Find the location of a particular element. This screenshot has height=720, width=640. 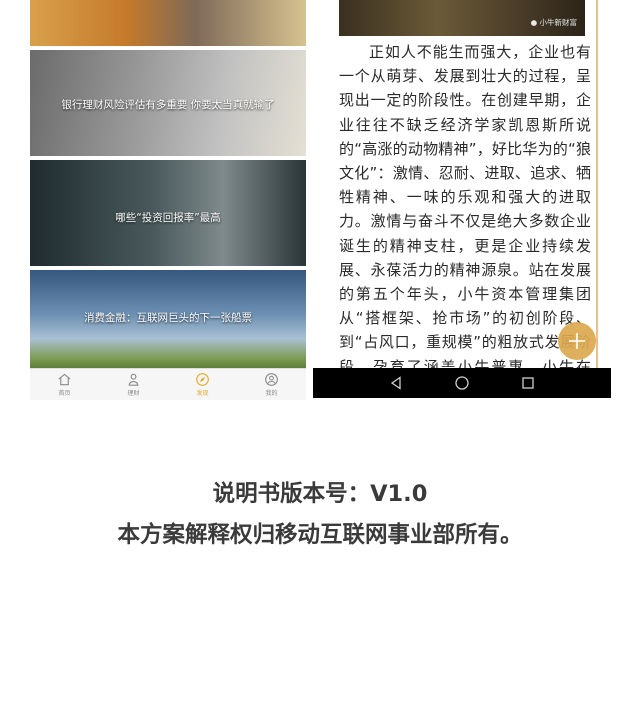

system-nav-bar is located at coordinates (462, 383).